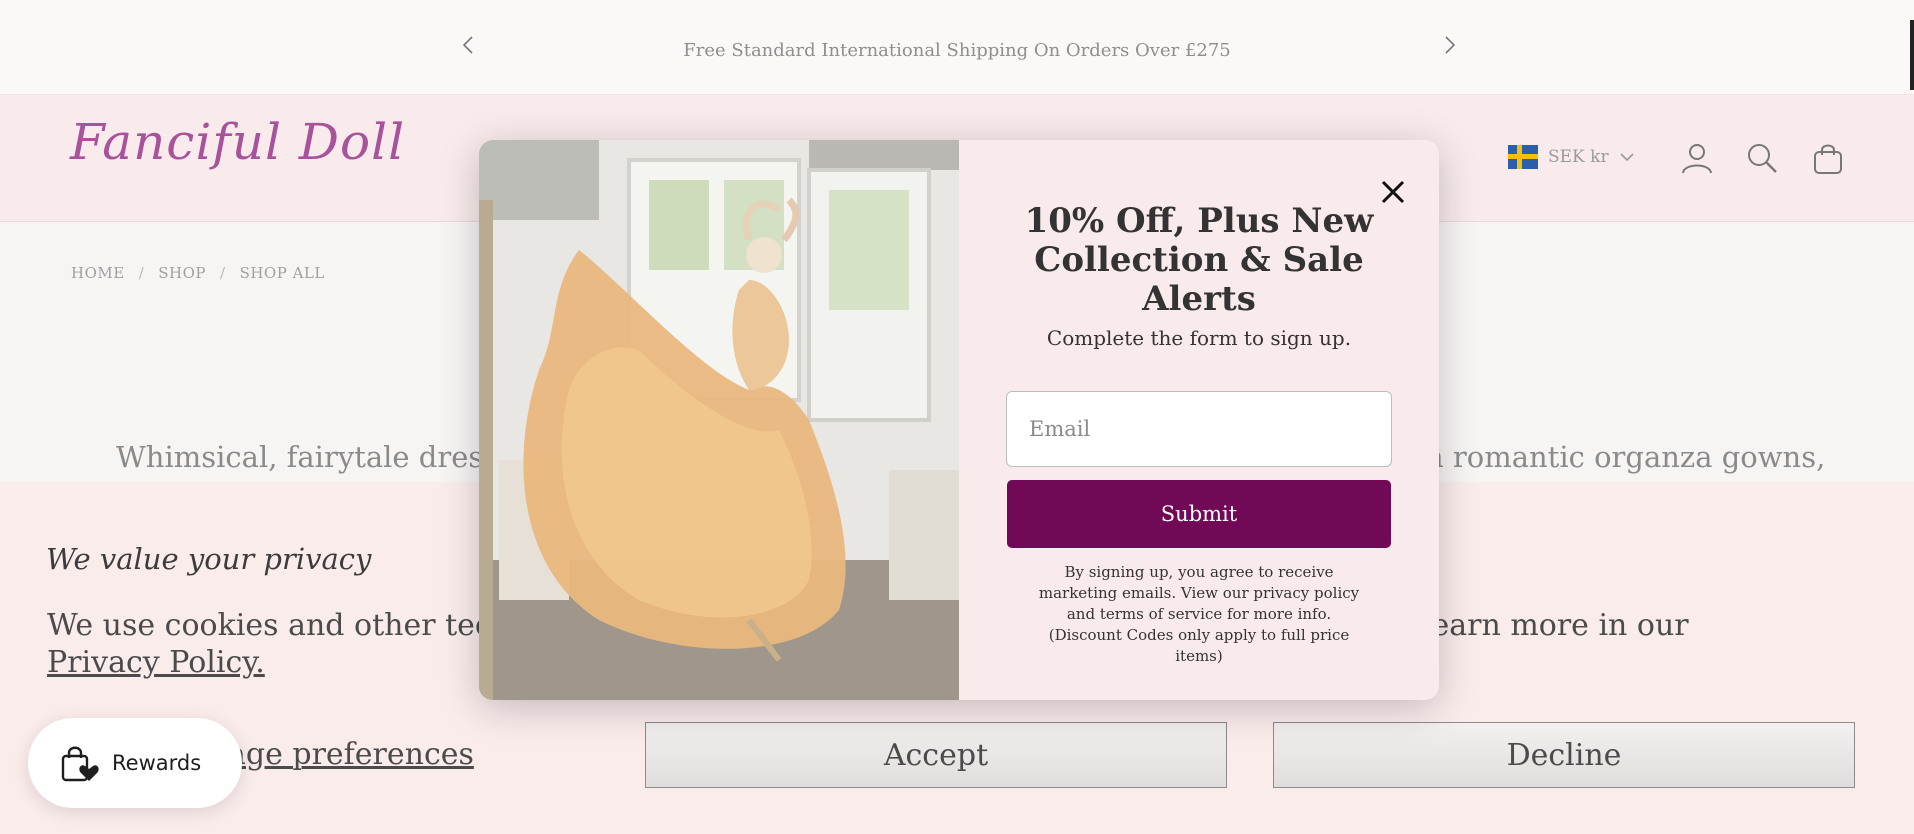 This screenshot has width=1914, height=834. I want to click on currency-label: SEK kr, so click(1578, 157).